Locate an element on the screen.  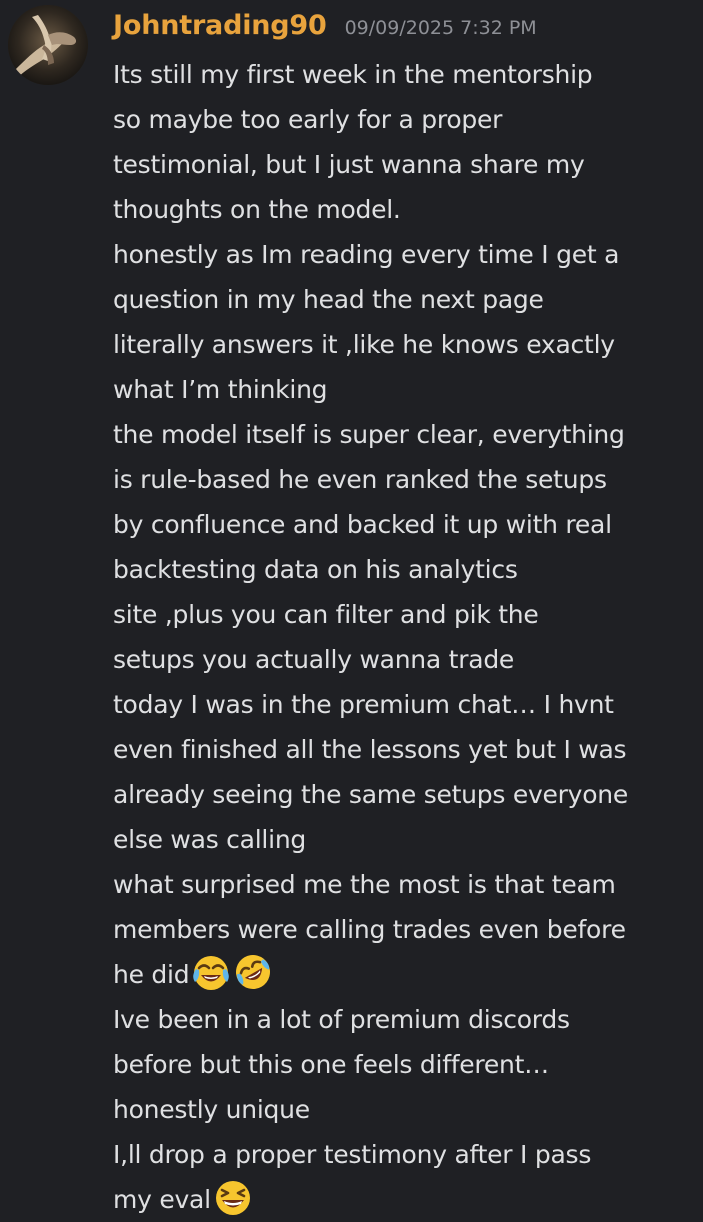
message-timestamp: 09/09/2025 7:32 PM is located at coordinates (440, 28).